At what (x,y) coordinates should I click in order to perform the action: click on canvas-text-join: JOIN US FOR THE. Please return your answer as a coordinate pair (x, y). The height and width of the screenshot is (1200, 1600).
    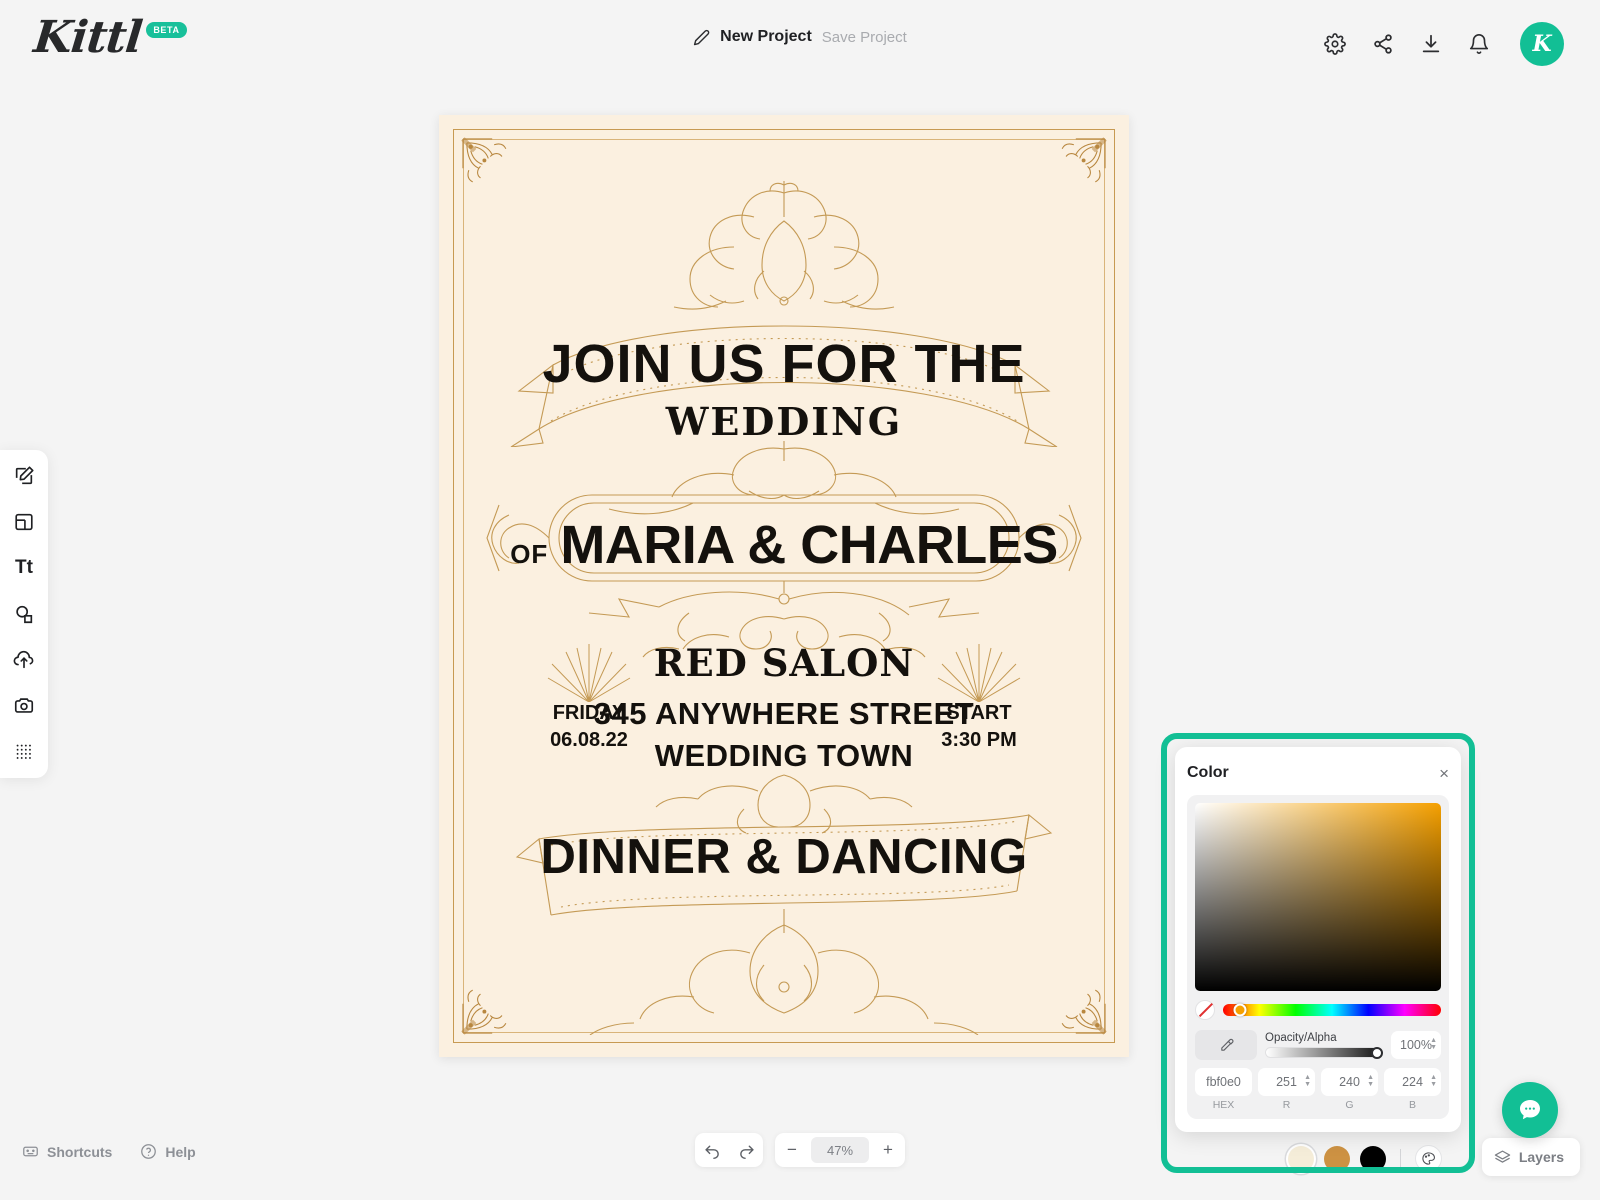
    Looking at the image, I should click on (784, 364).